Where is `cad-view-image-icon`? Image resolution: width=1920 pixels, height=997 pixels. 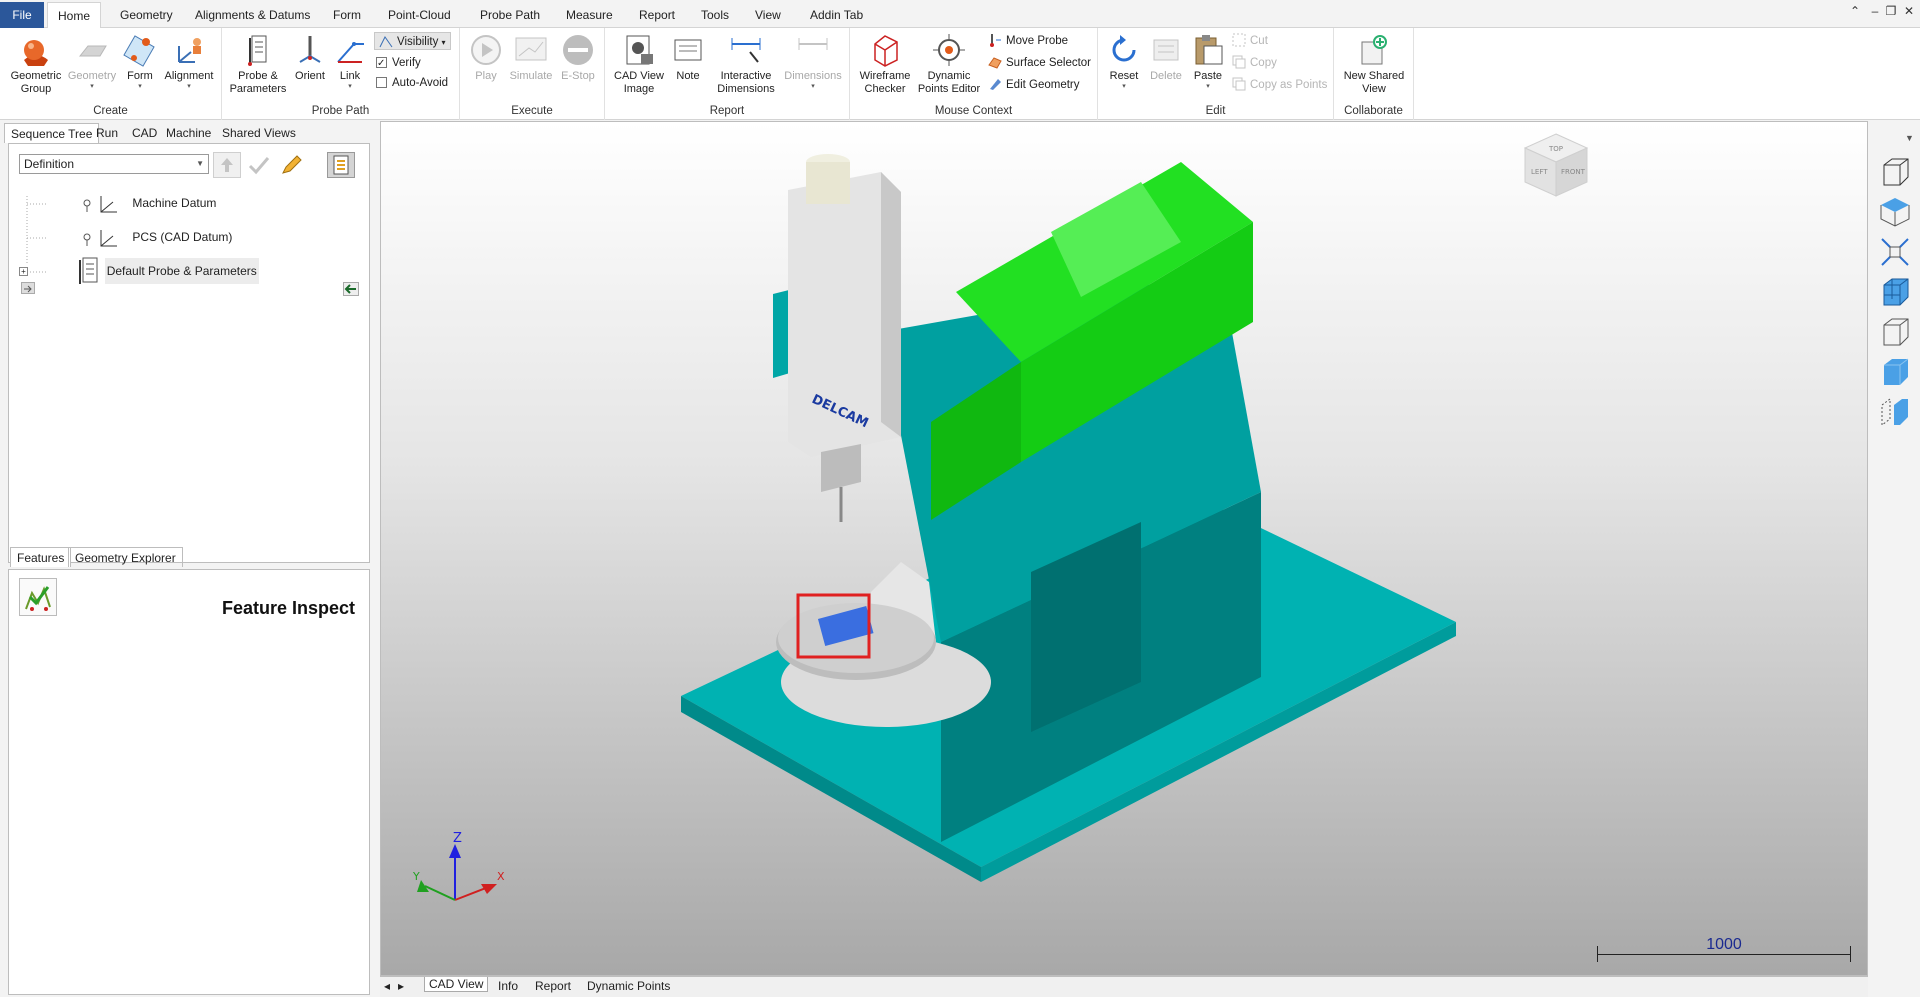
cad-view-image-icon is located at coordinates (639, 50).